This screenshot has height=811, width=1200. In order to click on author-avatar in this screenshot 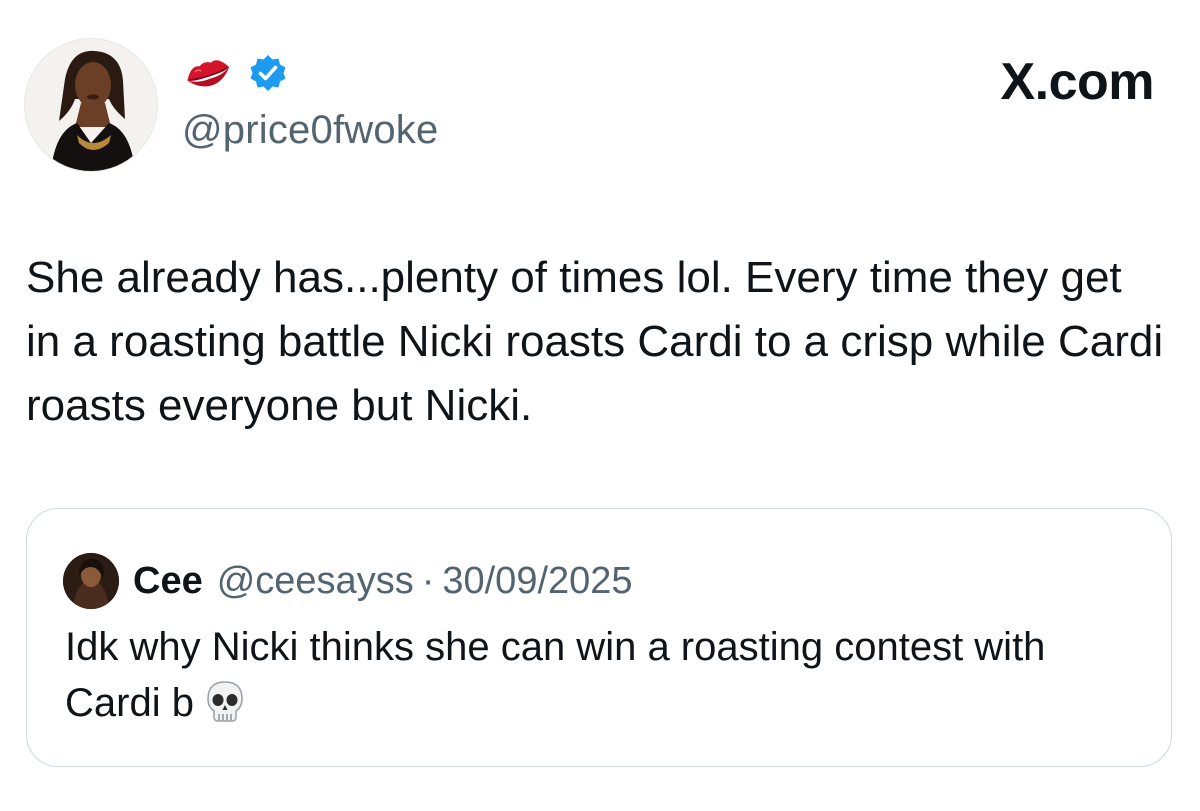, I will do `click(91, 105)`.